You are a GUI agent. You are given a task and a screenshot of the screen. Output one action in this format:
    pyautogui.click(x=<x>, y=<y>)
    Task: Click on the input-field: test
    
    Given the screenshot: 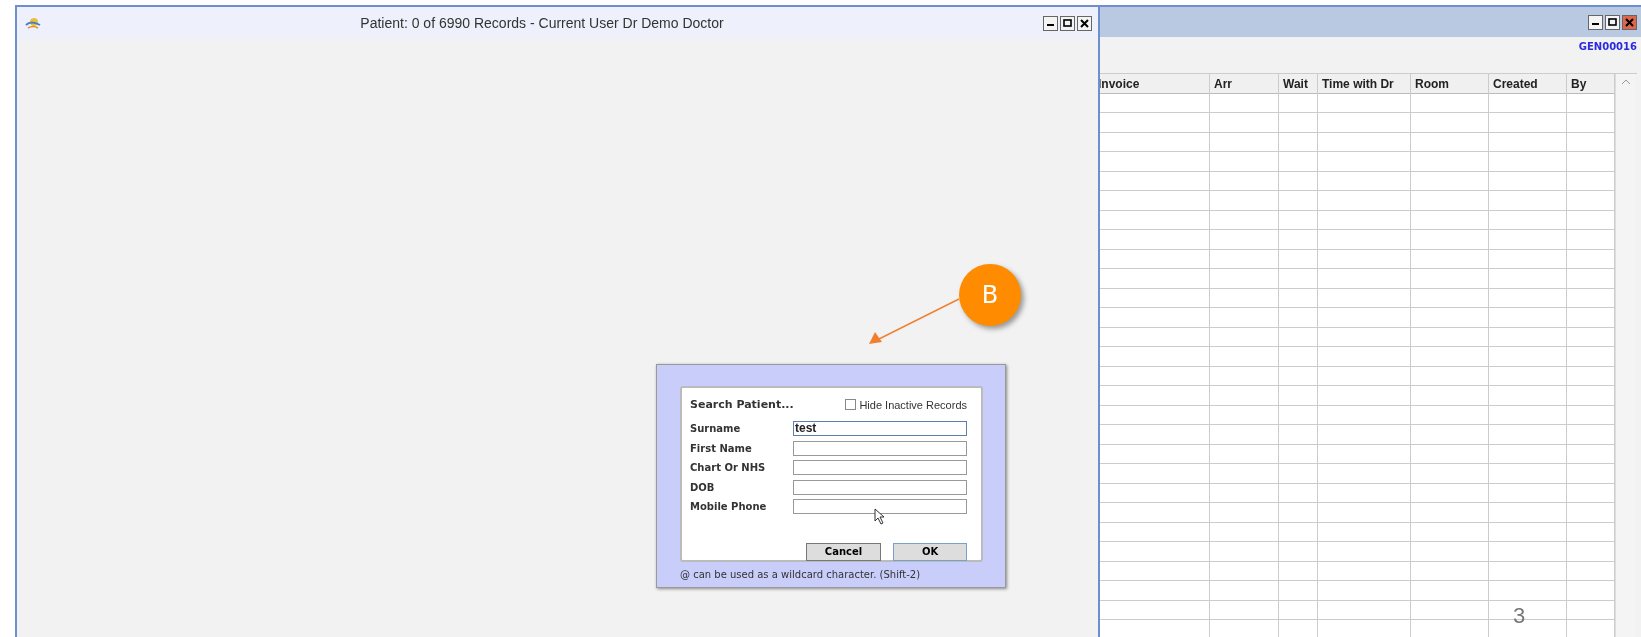 What is the action you would take?
    pyautogui.click(x=880, y=429)
    